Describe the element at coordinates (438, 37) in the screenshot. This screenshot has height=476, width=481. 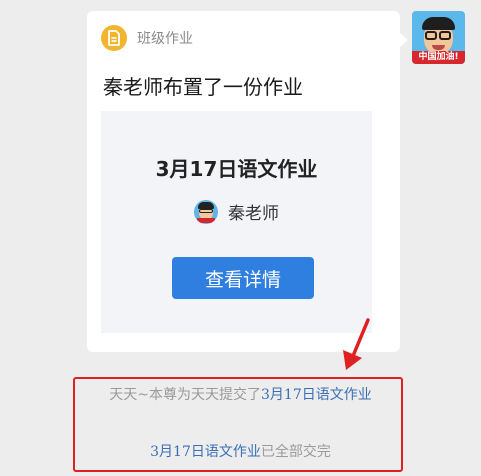
I see `sender-avatar: 中国加油!` at that location.